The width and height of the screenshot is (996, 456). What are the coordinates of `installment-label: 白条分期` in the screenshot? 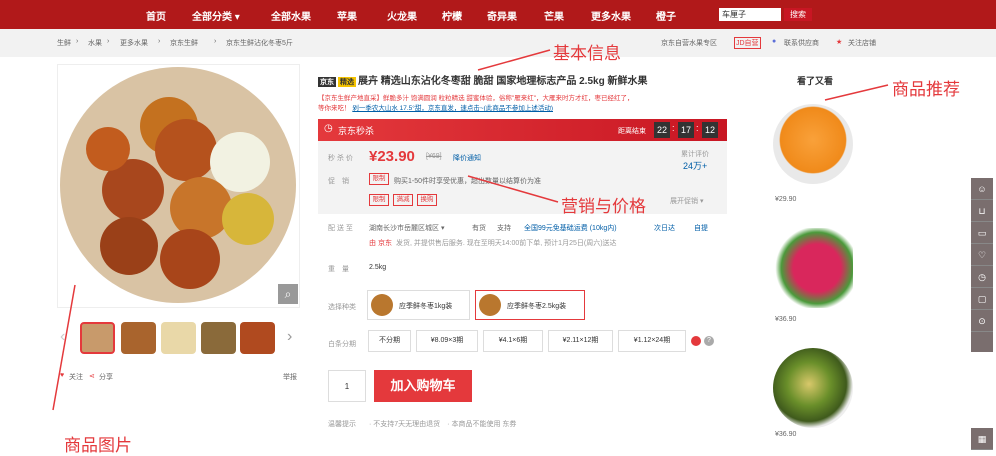 It's located at (342, 344).